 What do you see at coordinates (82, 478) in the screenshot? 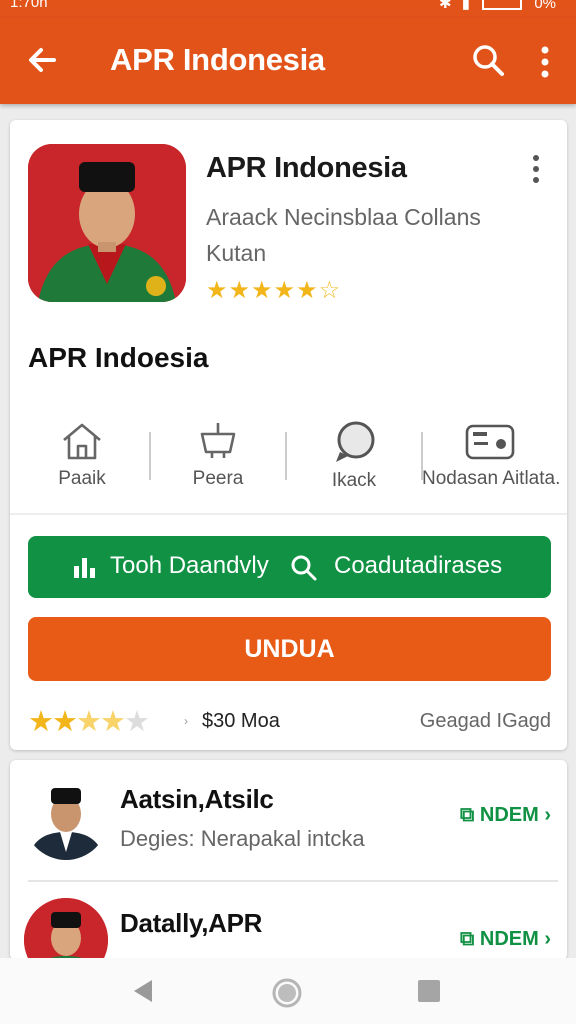
I see `action-home-label: Paaik` at bounding box center [82, 478].